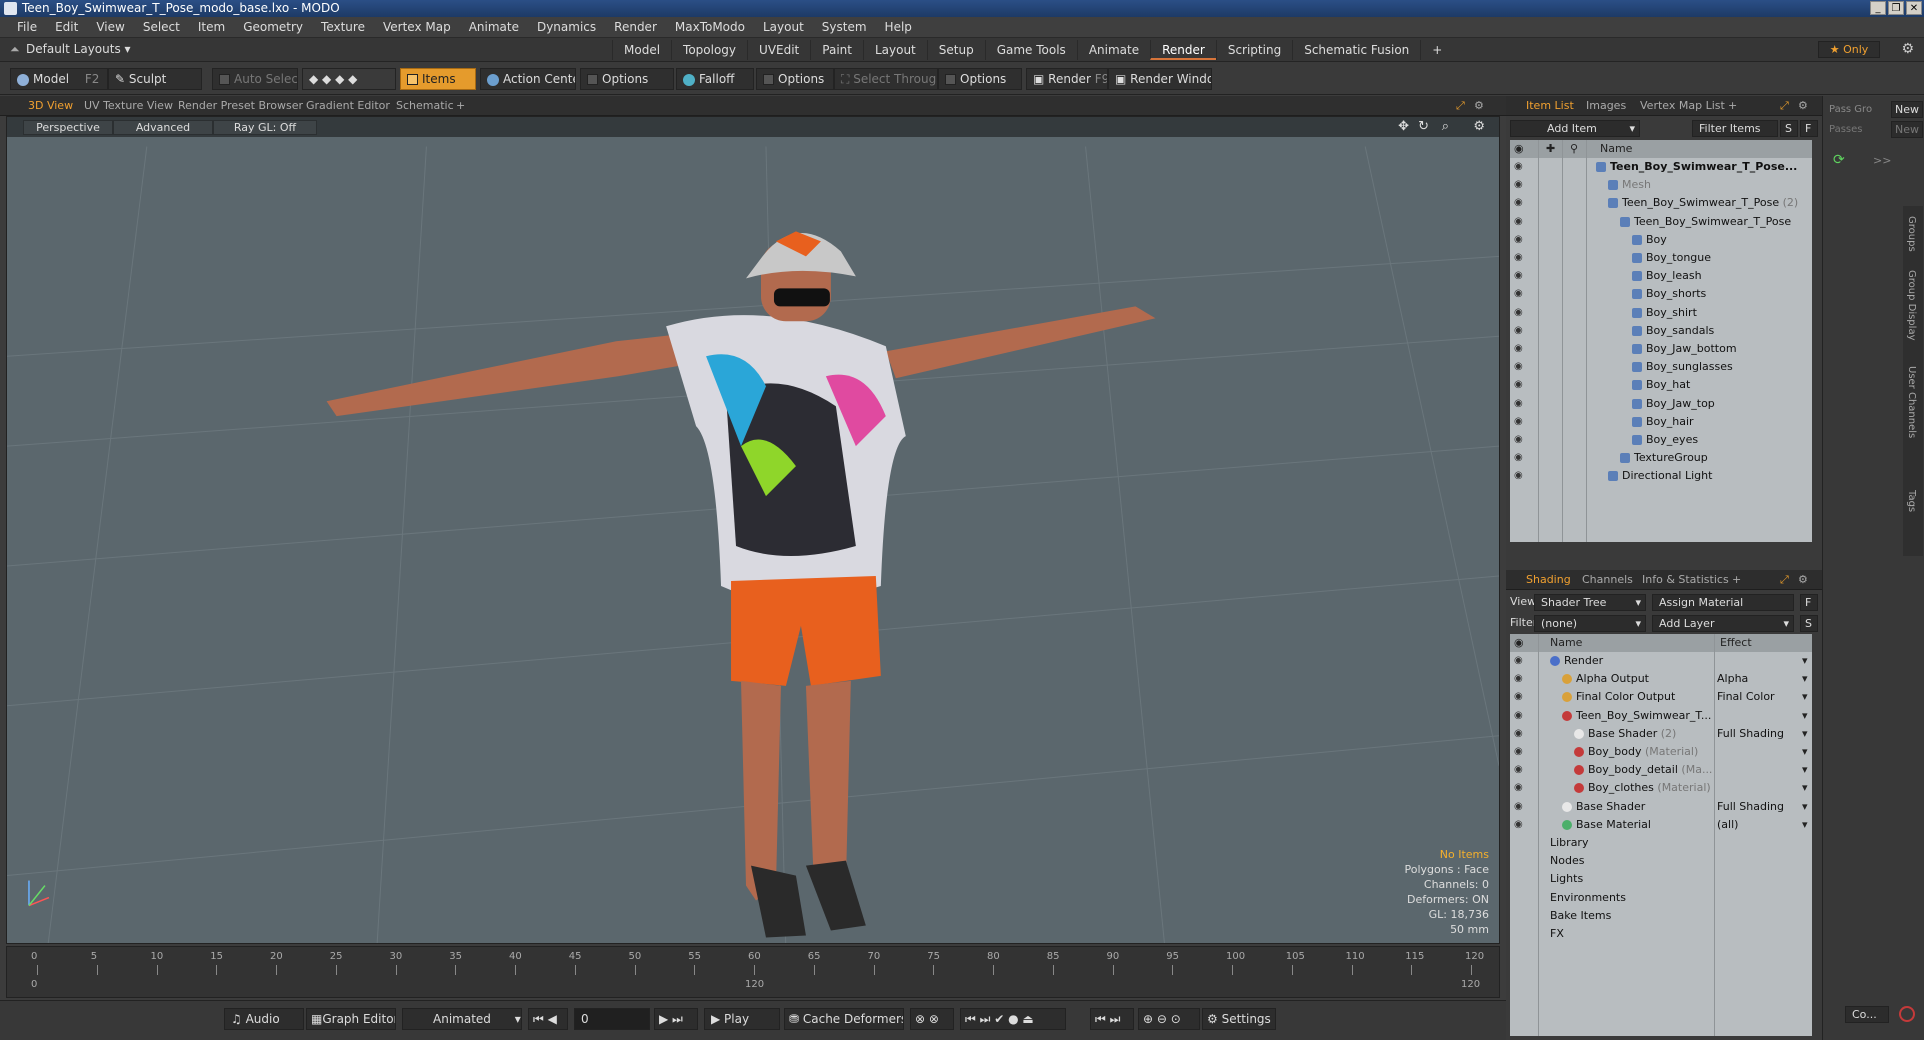  What do you see at coordinates (1896, 8) in the screenshot?
I see `maximize-button: ❐` at bounding box center [1896, 8].